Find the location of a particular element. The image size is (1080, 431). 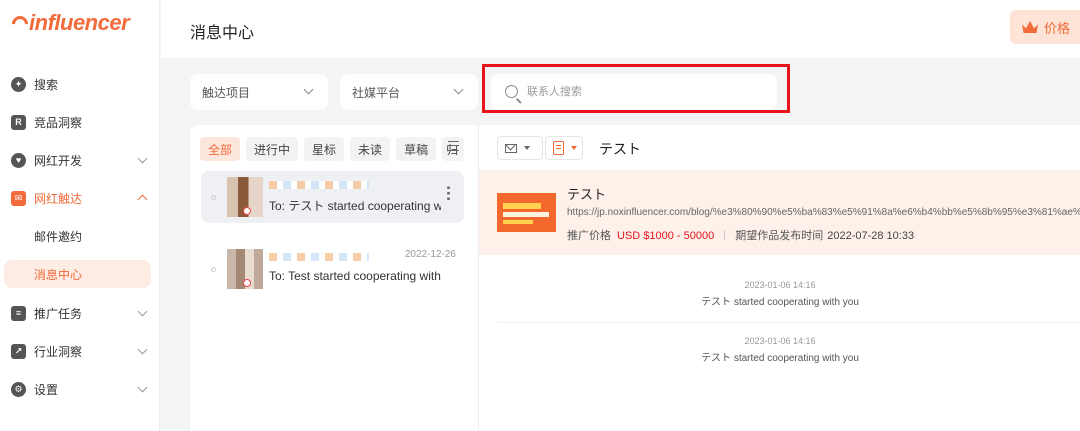

sidebar-item-influencer-dev: ♥ 网红开发 is located at coordinates (80, 160).